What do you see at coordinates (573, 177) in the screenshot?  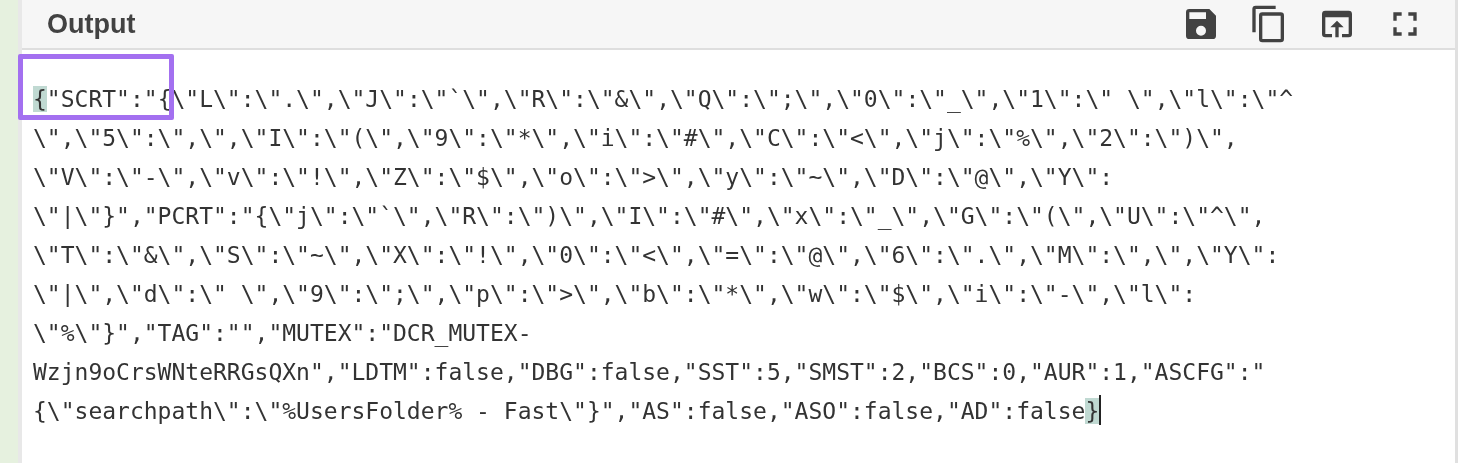 I see `output-text-line: \"V\":\"-\",\"v\":\"!\",\"Z\":\"$\",\"o\":\">\",\"y\":\"~\",\"D\":\"@\",\"Y\":` at bounding box center [573, 177].